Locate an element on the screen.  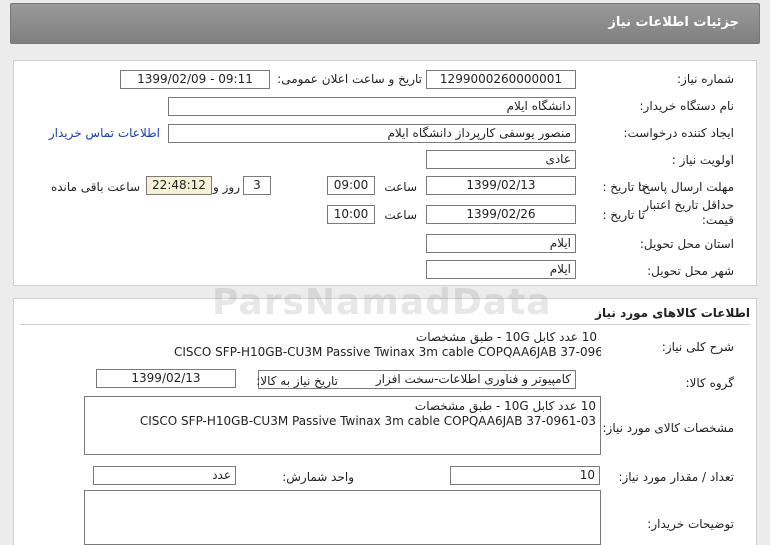
remaining-days-field: 3 is located at coordinates (257, 185).